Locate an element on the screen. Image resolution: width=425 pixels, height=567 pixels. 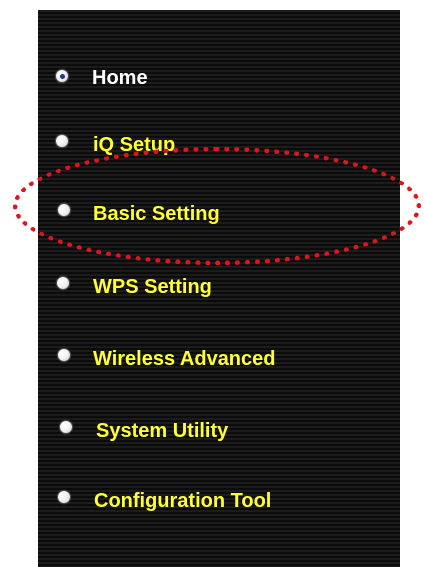
menu-item-label: WPS Setting is located at coordinates (152, 287).